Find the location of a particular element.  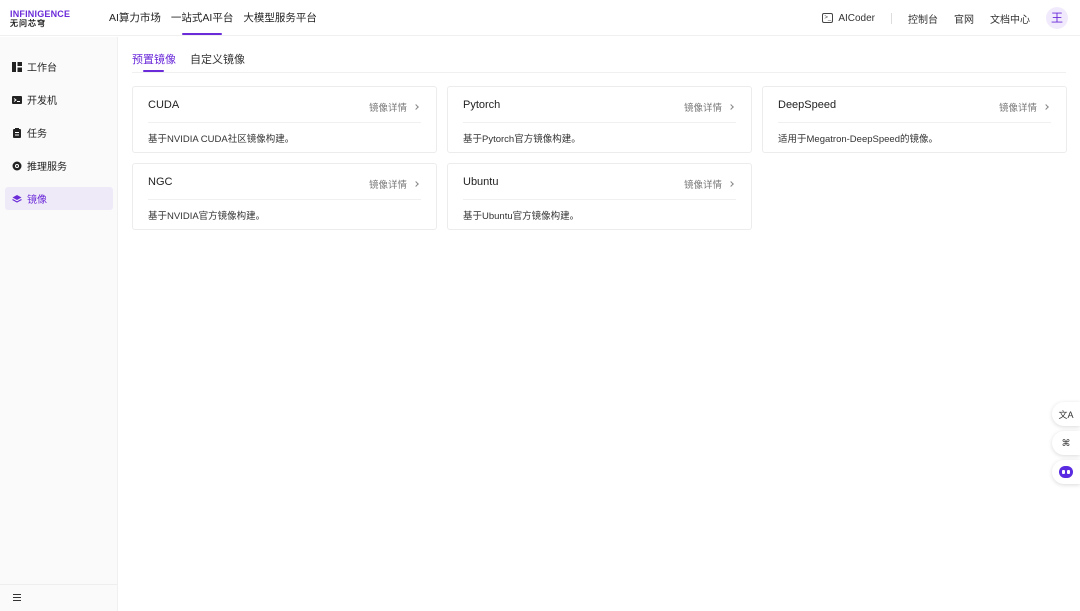

tab-preset-images: 预置镜像 is located at coordinates (154, 59).